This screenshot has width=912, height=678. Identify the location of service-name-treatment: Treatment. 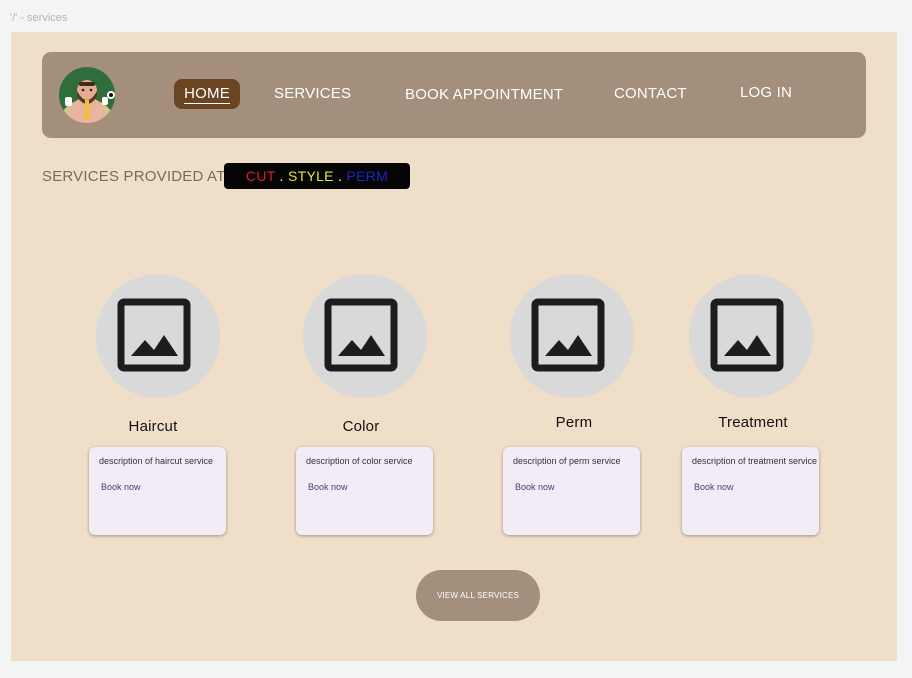
(753, 422).